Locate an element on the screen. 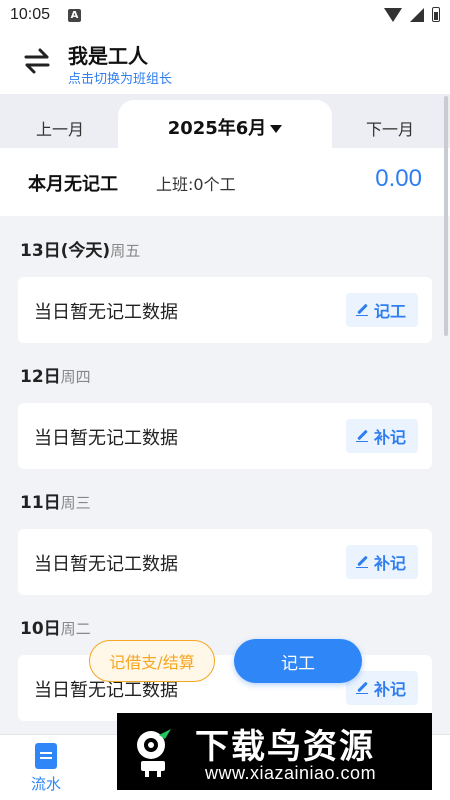  summary-shift: 上班:0个工 is located at coordinates (196, 184).